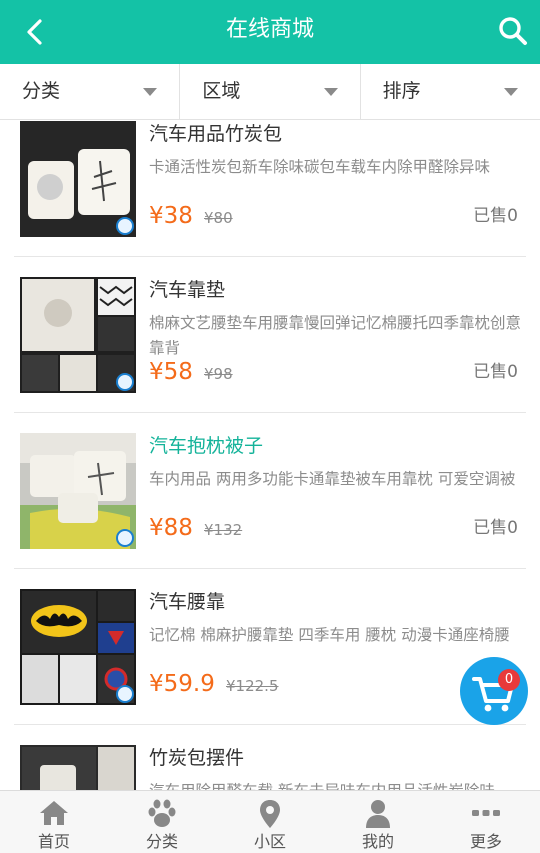 This screenshot has width=540, height=853. What do you see at coordinates (216, 134) in the screenshot?
I see `product-name: 汽车用品竹炭包` at bounding box center [216, 134].